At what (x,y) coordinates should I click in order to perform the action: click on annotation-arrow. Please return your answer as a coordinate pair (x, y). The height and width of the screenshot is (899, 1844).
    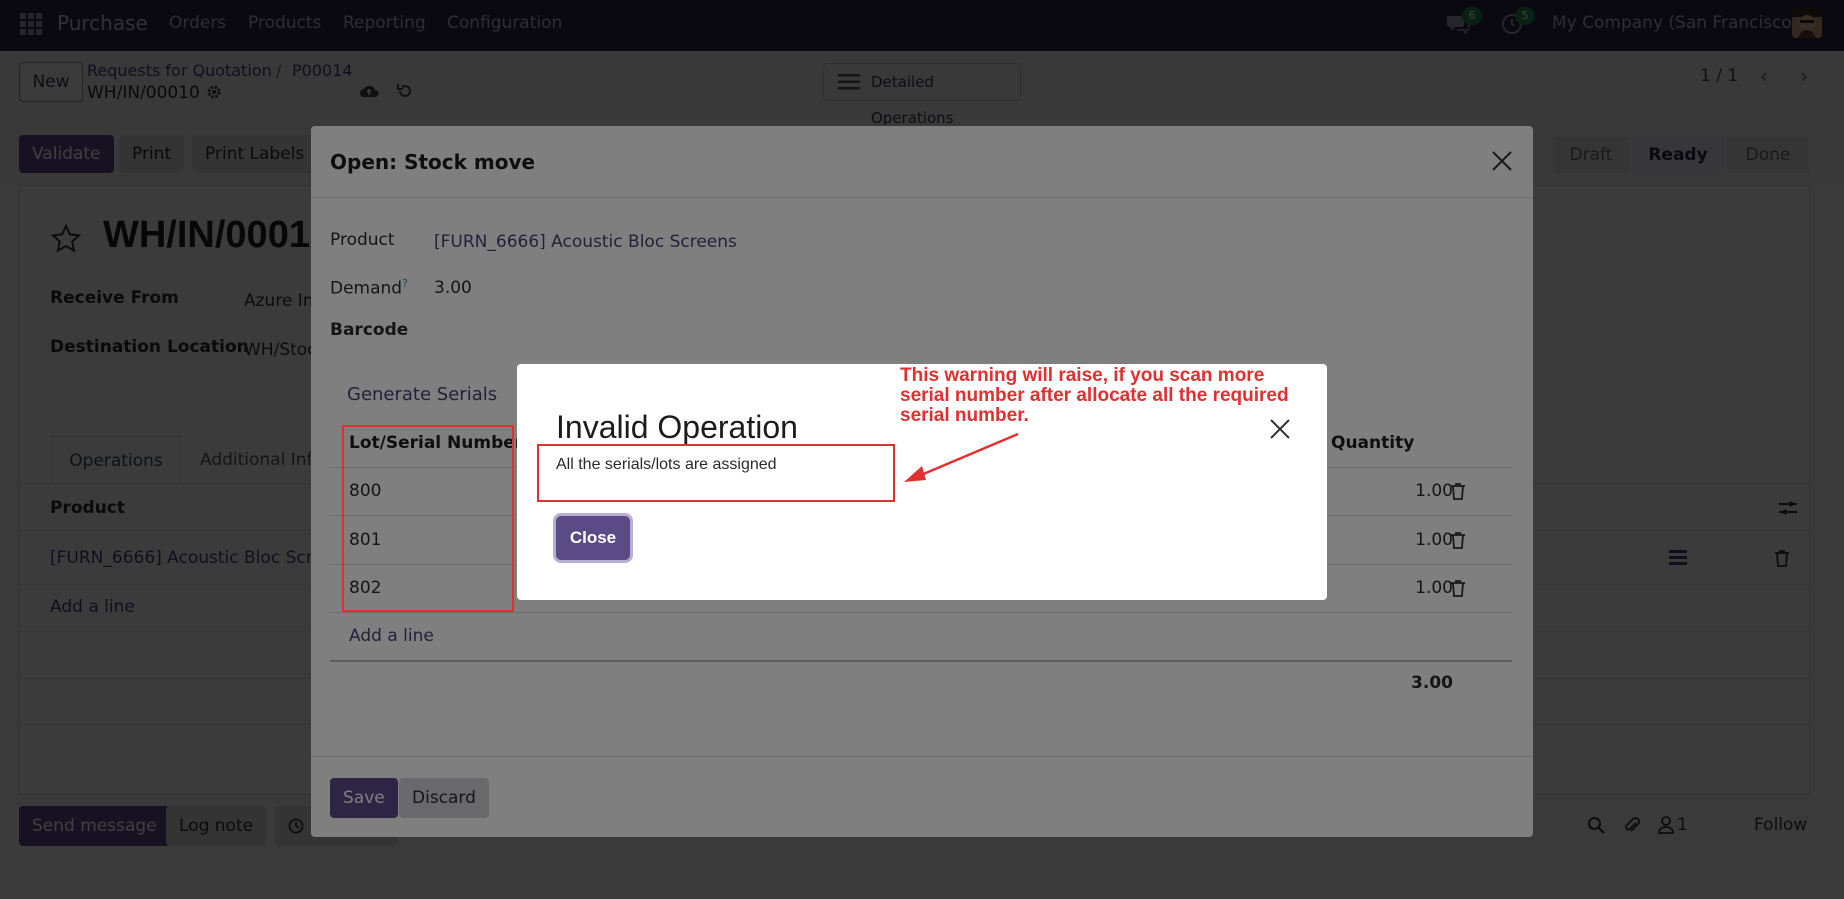
    Looking at the image, I should click on (961, 457).